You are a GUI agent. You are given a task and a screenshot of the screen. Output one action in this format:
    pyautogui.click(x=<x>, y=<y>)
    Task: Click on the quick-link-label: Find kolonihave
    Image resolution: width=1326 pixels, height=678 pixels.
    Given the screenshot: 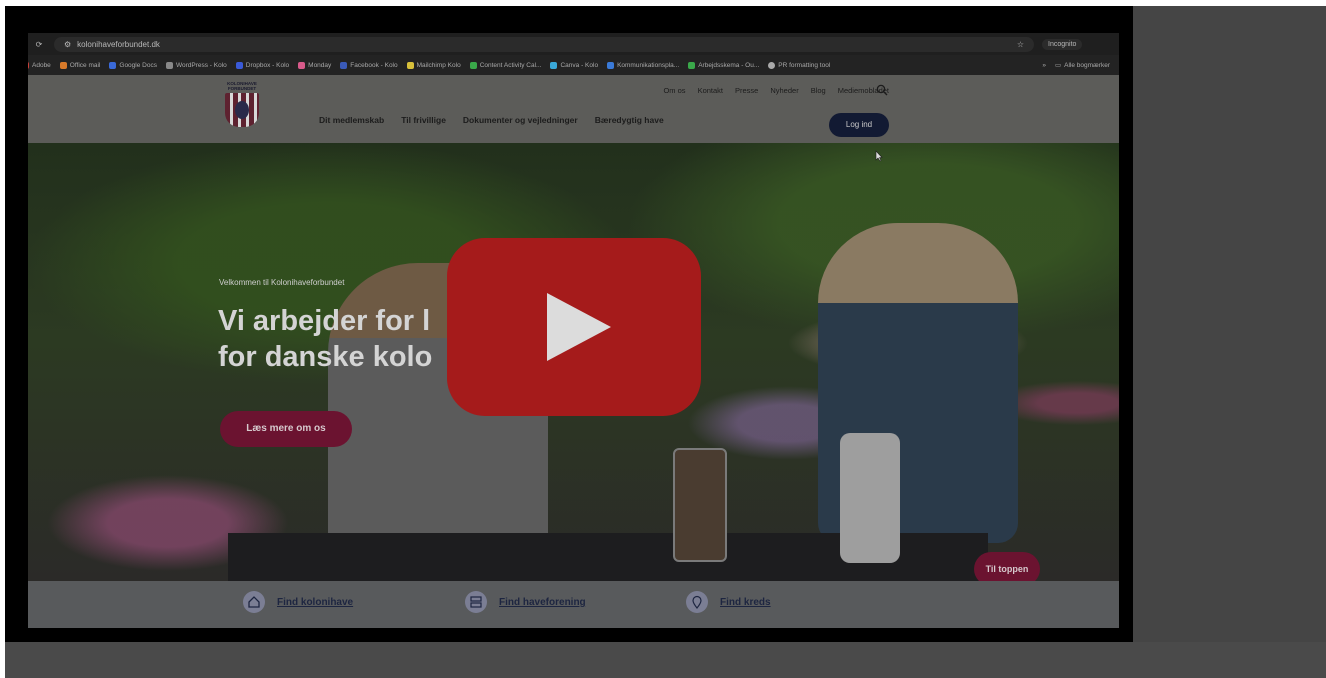 What is the action you would take?
    pyautogui.click(x=315, y=602)
    